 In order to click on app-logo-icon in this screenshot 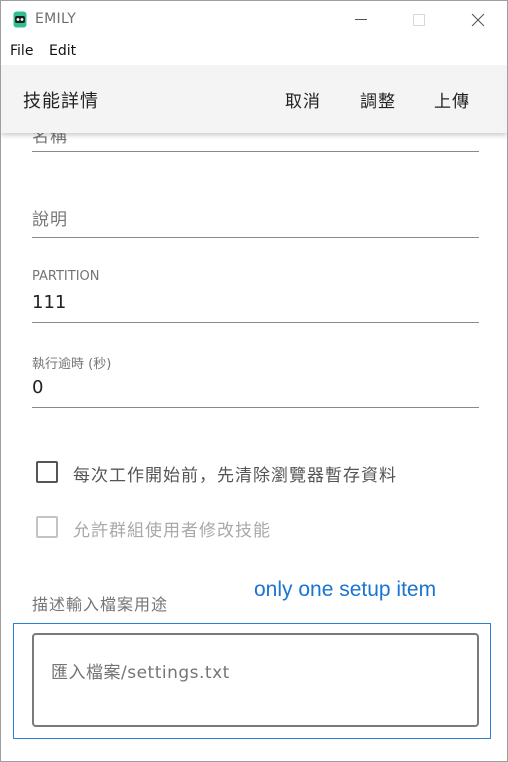, I will do `click(20, 19)`.